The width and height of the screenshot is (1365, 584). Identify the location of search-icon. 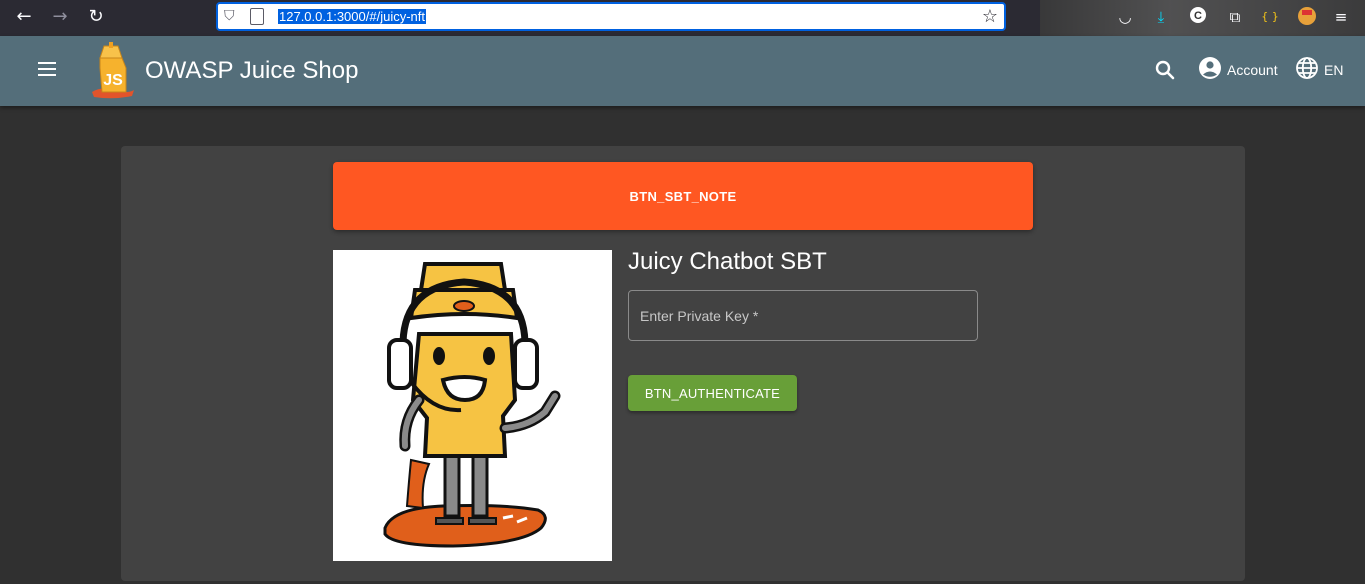
(1165, 70).